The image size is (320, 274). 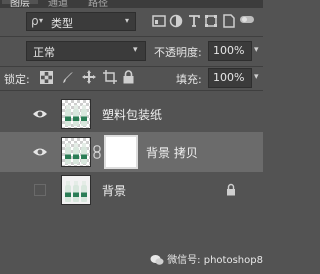 What do you see at coordinates (128, 77) in the screenshot?
I see `lock-all-icon` at bounding box center [128, 77].